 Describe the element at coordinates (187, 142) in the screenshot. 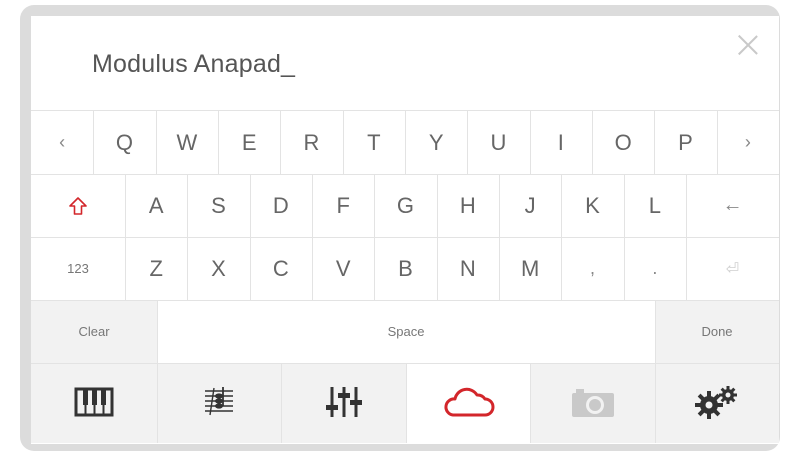

I see `key-w: W` at that location.